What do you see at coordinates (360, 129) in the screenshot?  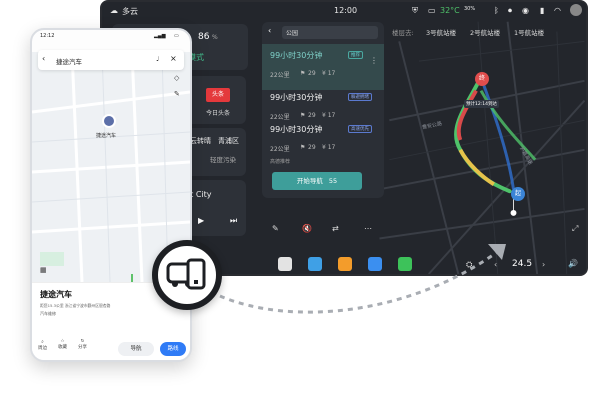 I see `route-tag: 高速优先` at bounding box center [360, 129].